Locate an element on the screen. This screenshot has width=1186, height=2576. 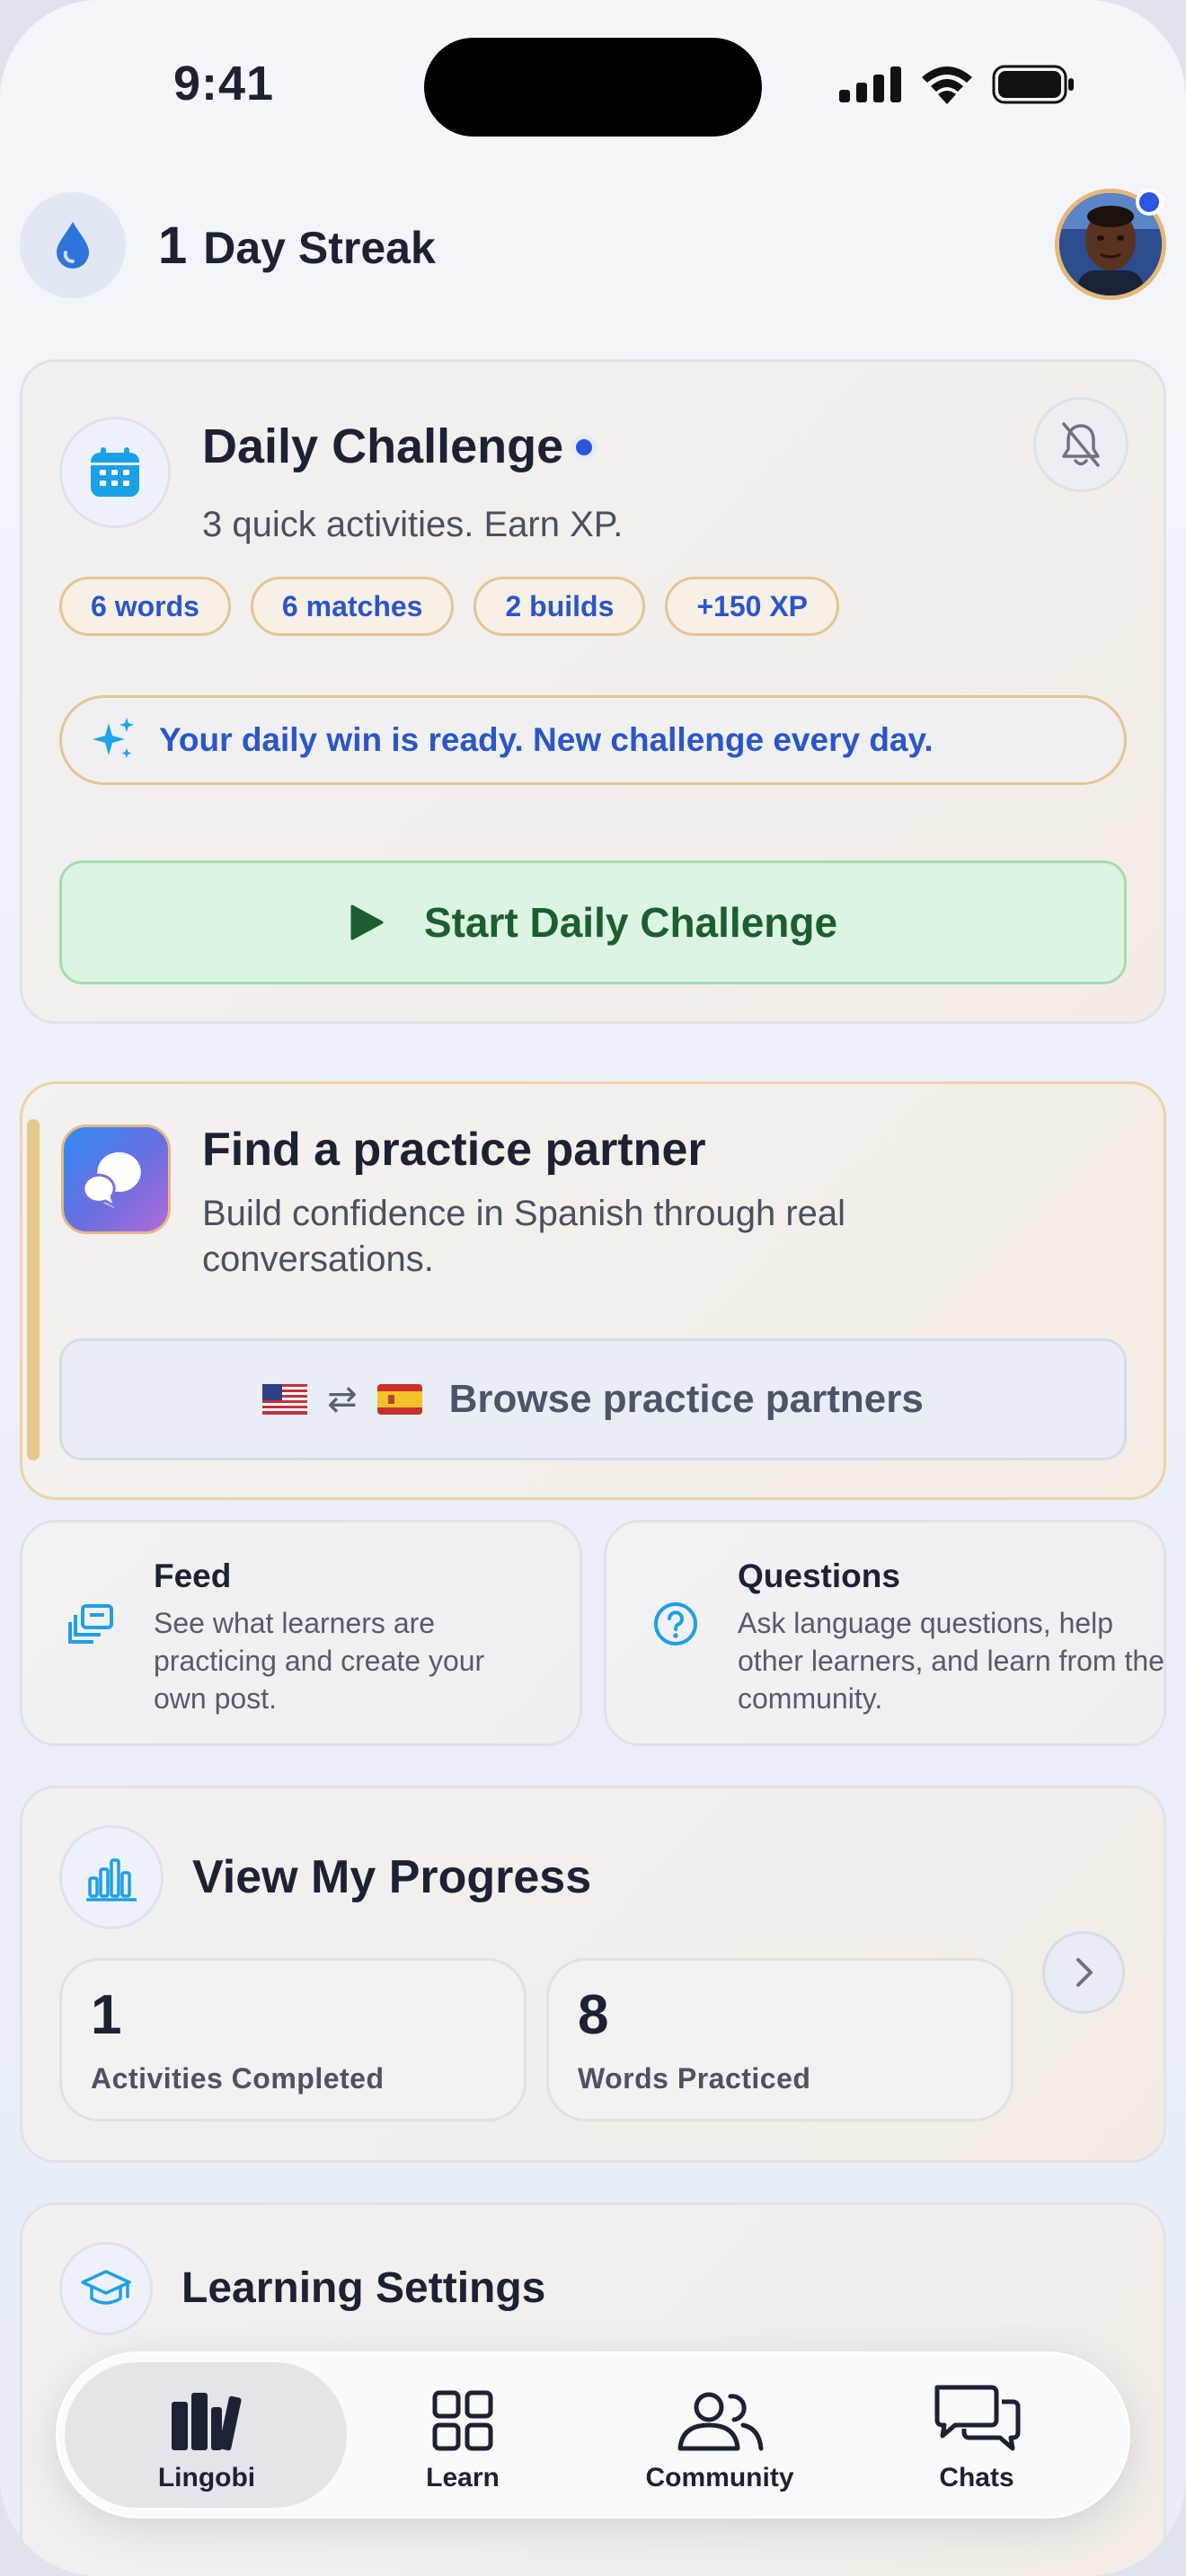
question-icon is located at coordinates (675, 1624).